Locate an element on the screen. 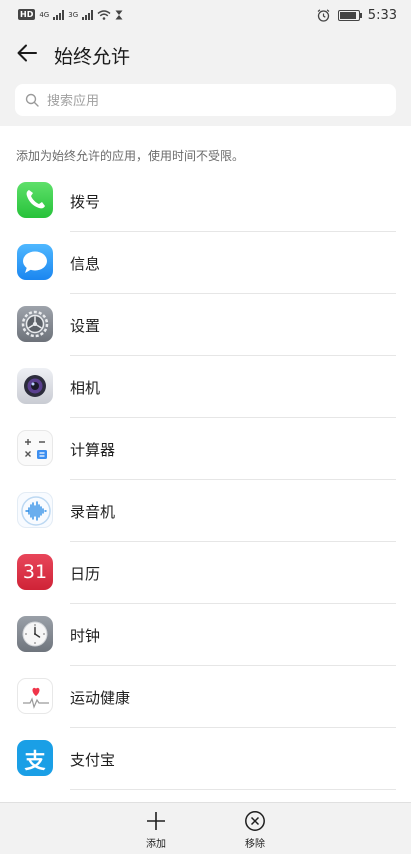 The image size is (411, 854). app-label: 拨号 is located at coordinates (85, 202).